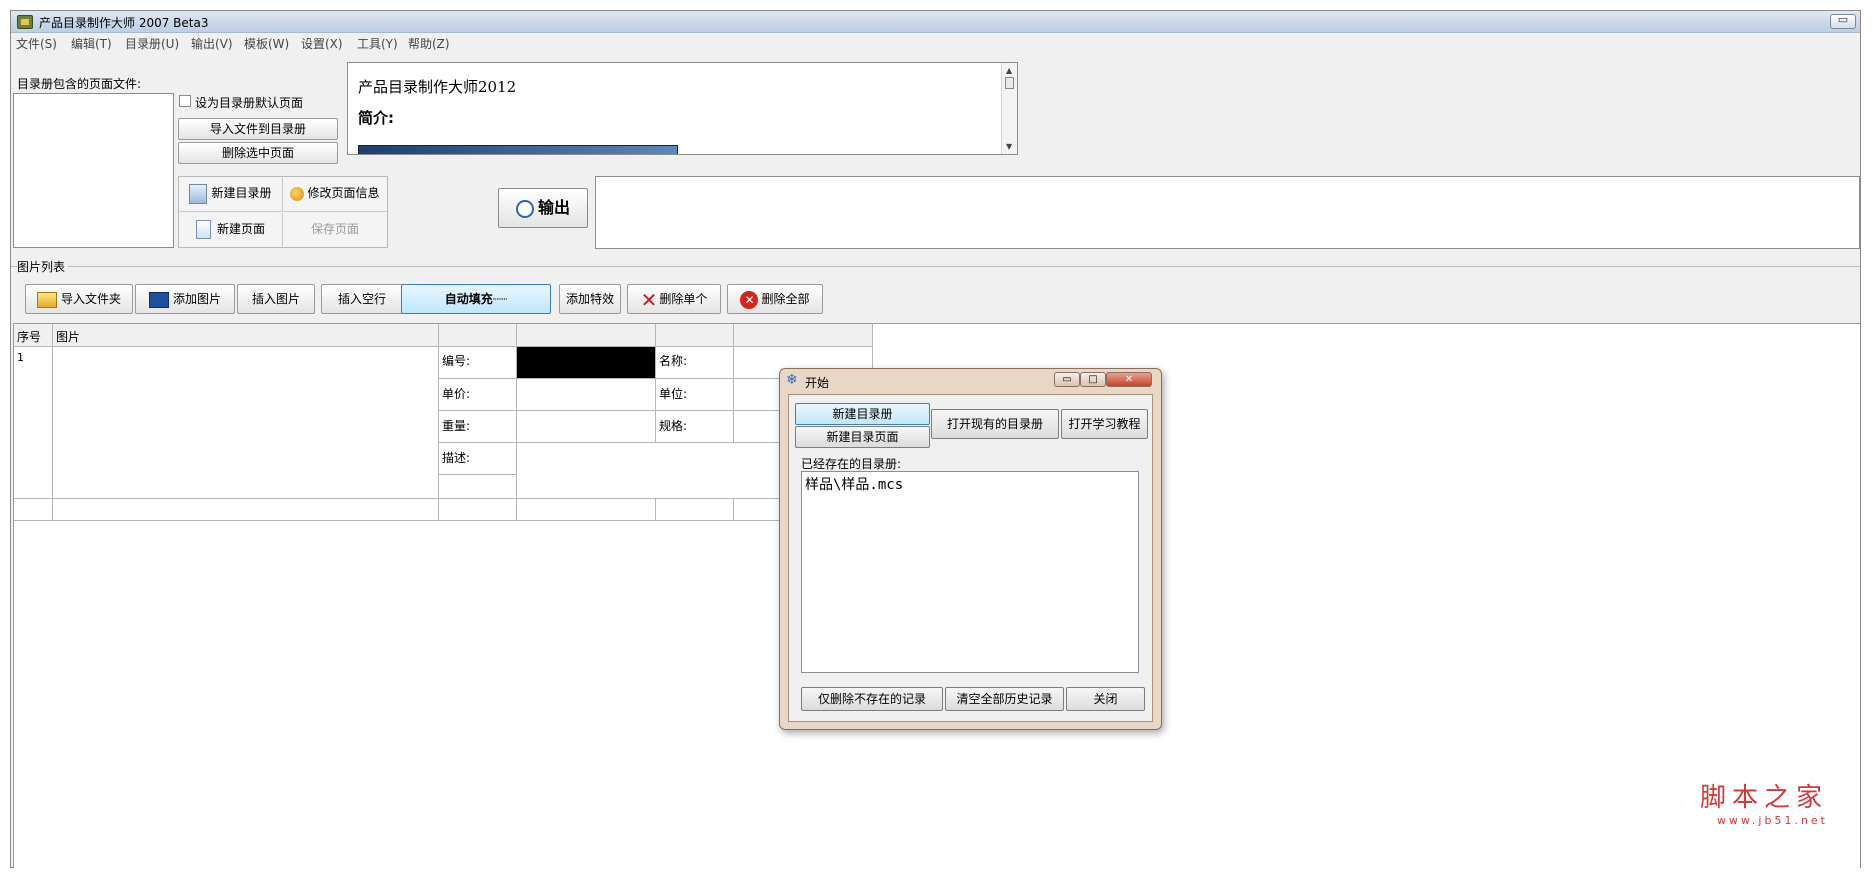 The image size is (1873, 875). What do you see at coordinates (817, 383) in the screenshot?
I see `dialog-title: 开始` at bounding box center [817, 383].